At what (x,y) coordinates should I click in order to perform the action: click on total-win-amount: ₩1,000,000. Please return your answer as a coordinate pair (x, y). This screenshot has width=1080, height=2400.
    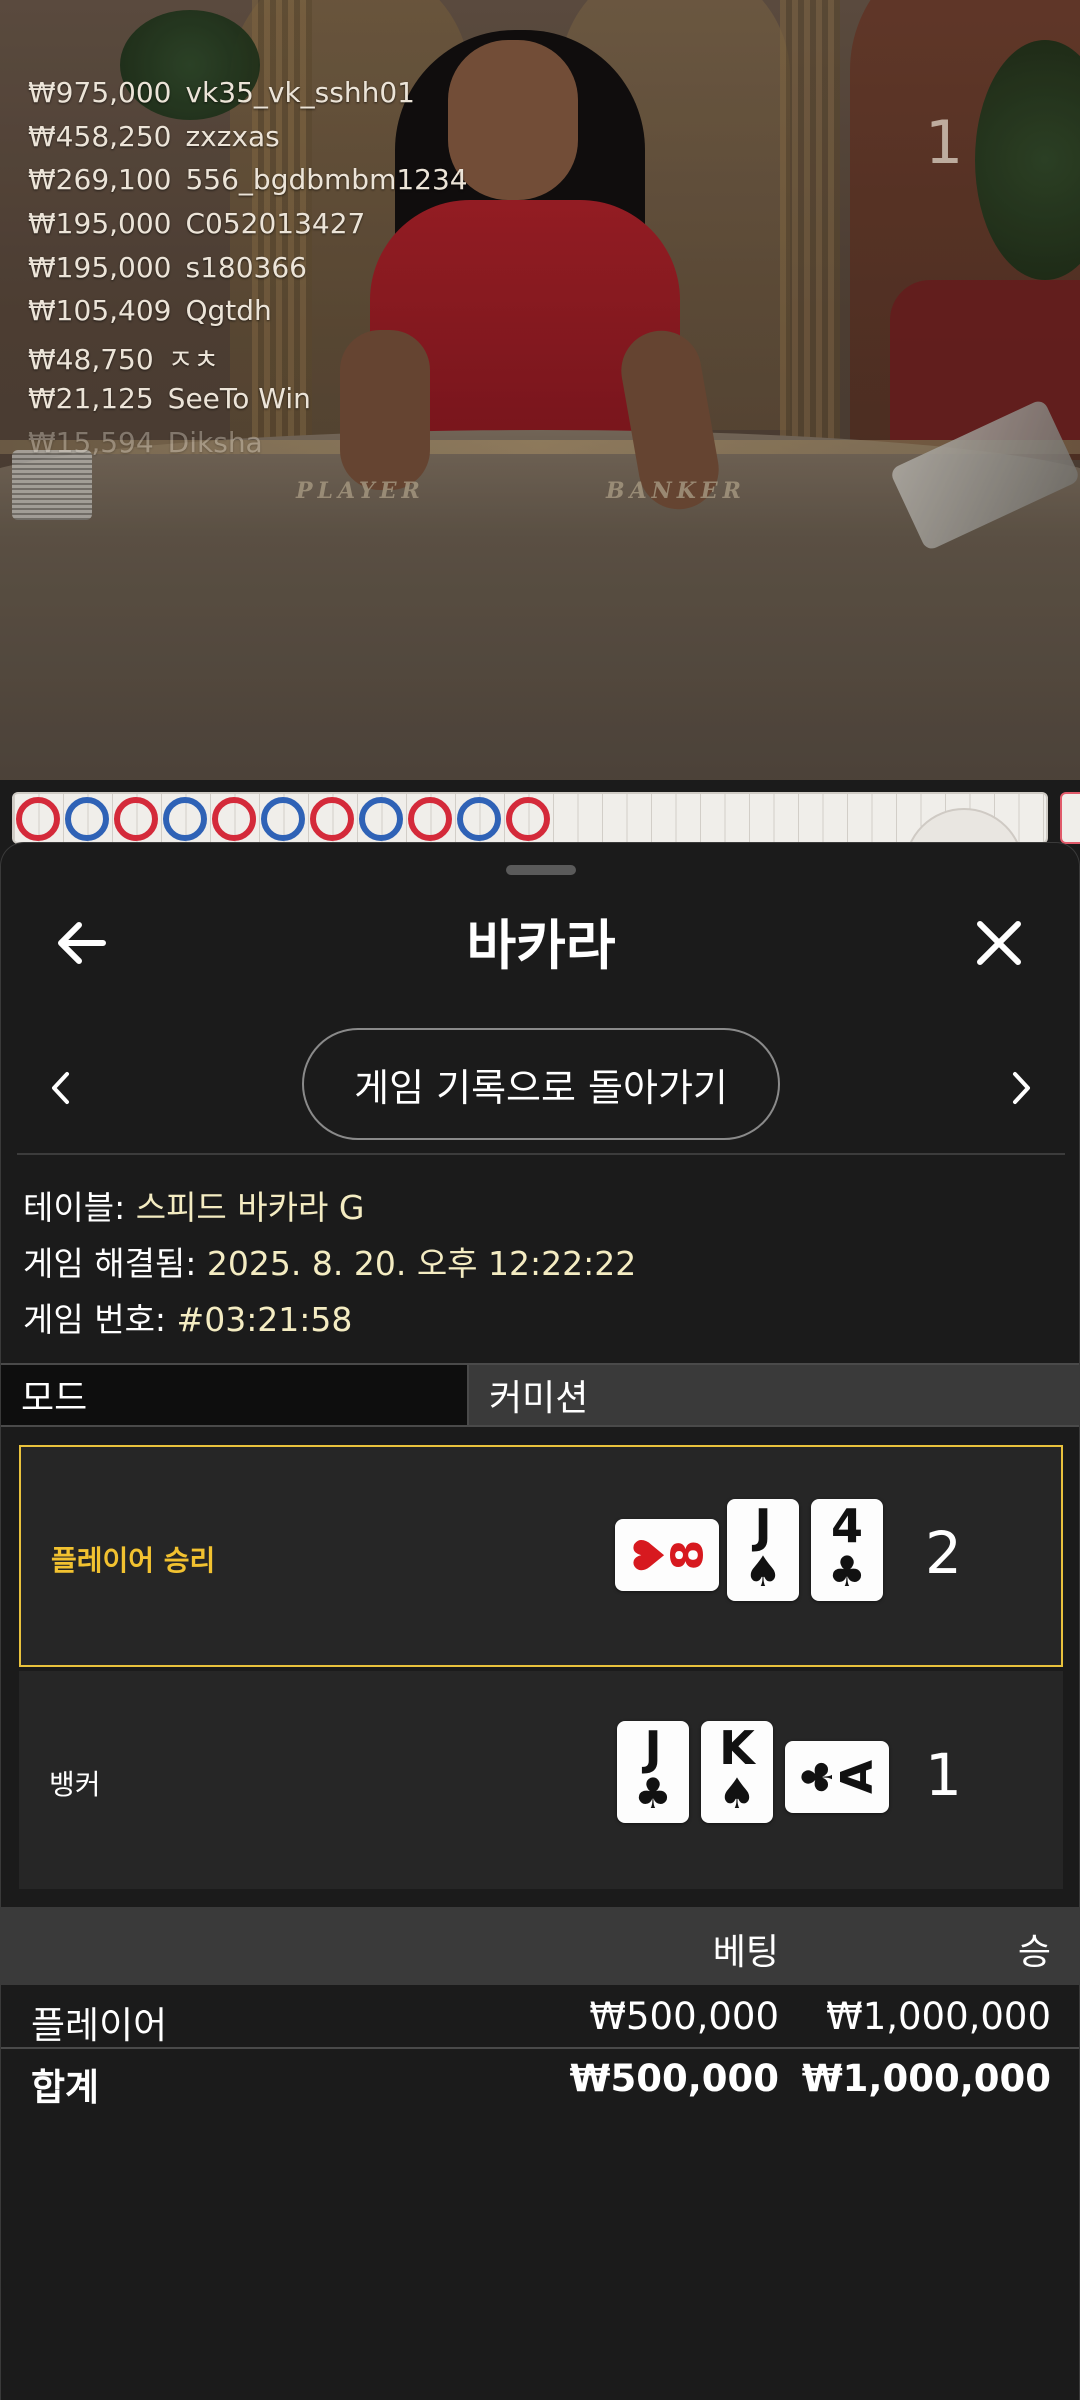
    Looking at the image, I should click on (926, 2078).